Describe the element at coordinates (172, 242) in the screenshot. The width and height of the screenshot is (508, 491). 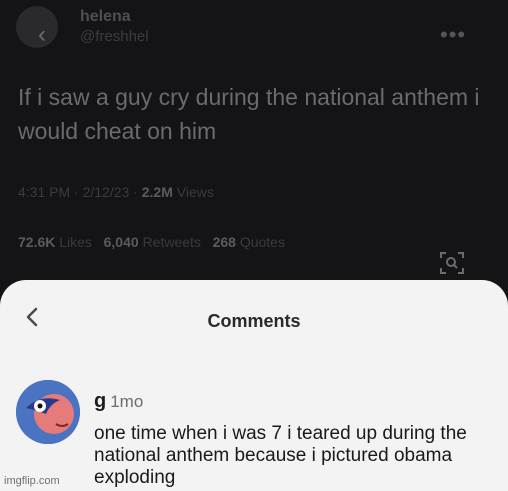
I see `retweets-label: Retweets` at that location.